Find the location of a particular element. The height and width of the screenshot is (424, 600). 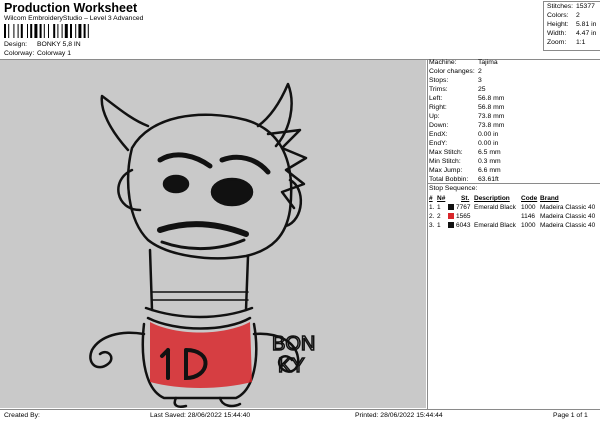

design-value: BONKY 5,8 IN is located at coordinates (59, 44).